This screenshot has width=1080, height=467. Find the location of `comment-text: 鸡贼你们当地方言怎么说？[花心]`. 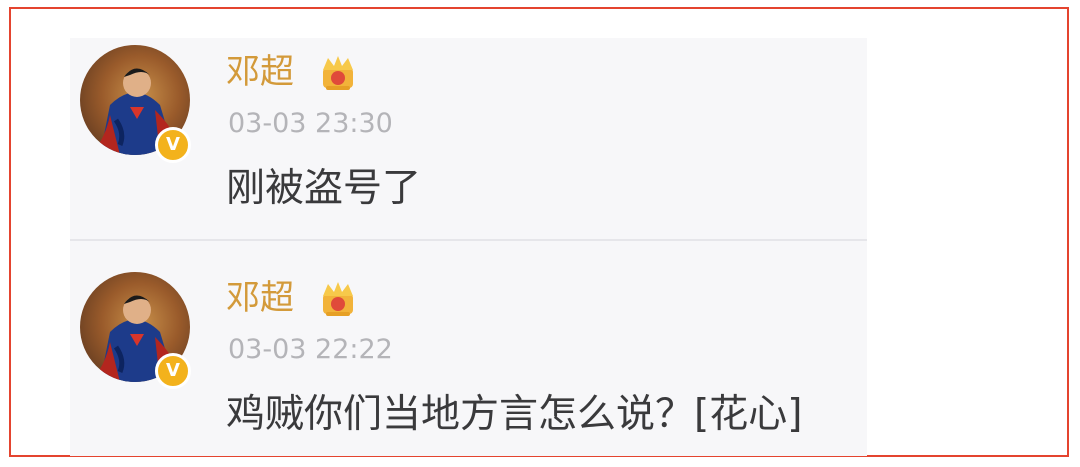

comment-text: 鸡贼你们当地方言怎么说？[花心] is located at coordinates (514, 414).